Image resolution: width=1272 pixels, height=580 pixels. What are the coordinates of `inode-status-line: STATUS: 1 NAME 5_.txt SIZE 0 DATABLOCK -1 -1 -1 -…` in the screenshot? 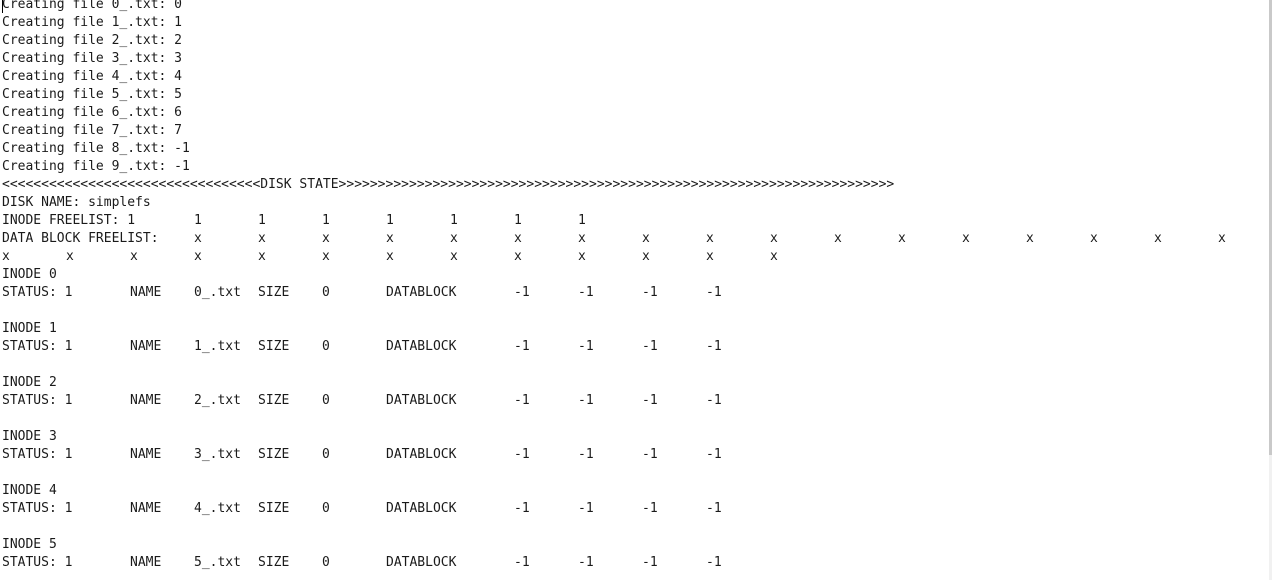 It's located at (635, 563).